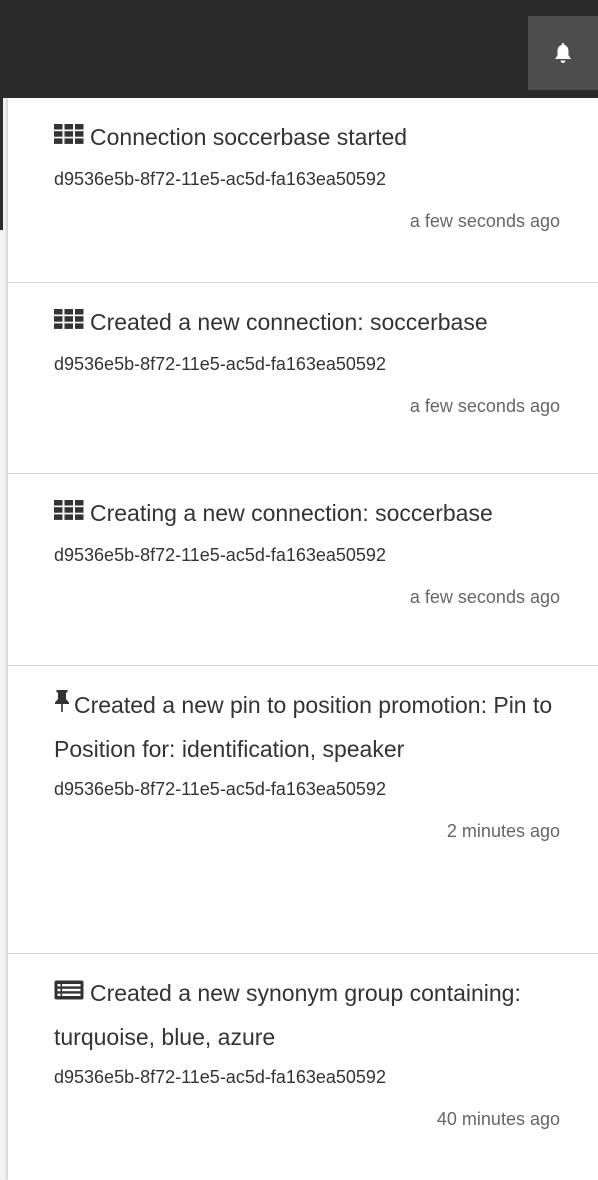 The height and width of the screenshot is (1180, 598). I want to click on notification-timestamp: 2 minutes ago, so click(503, 830).